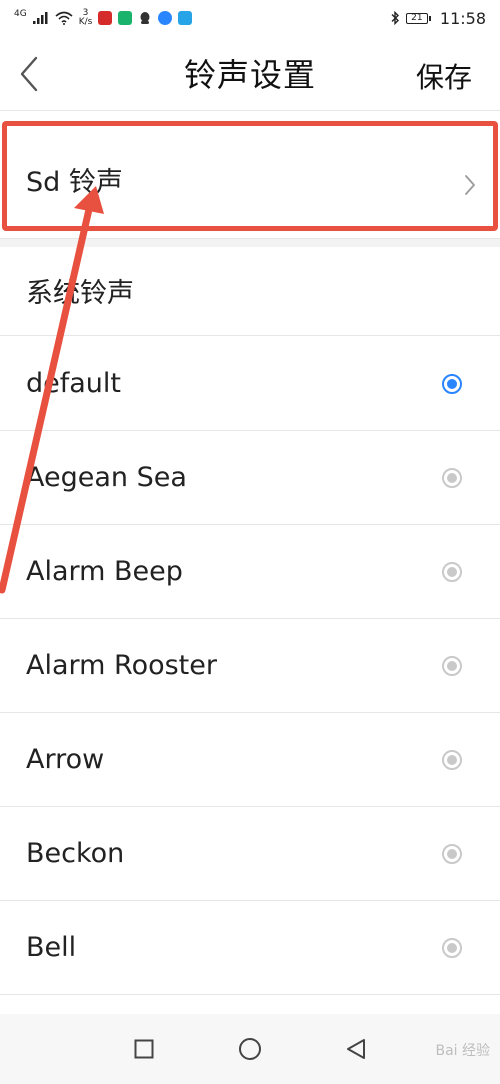 This screenshot has width=500, height=1084. What do you see at coordinates (104, 571) in the screenshot?
I see `ringtone-label: Alarm Beep` at bounding box center [104, 571].